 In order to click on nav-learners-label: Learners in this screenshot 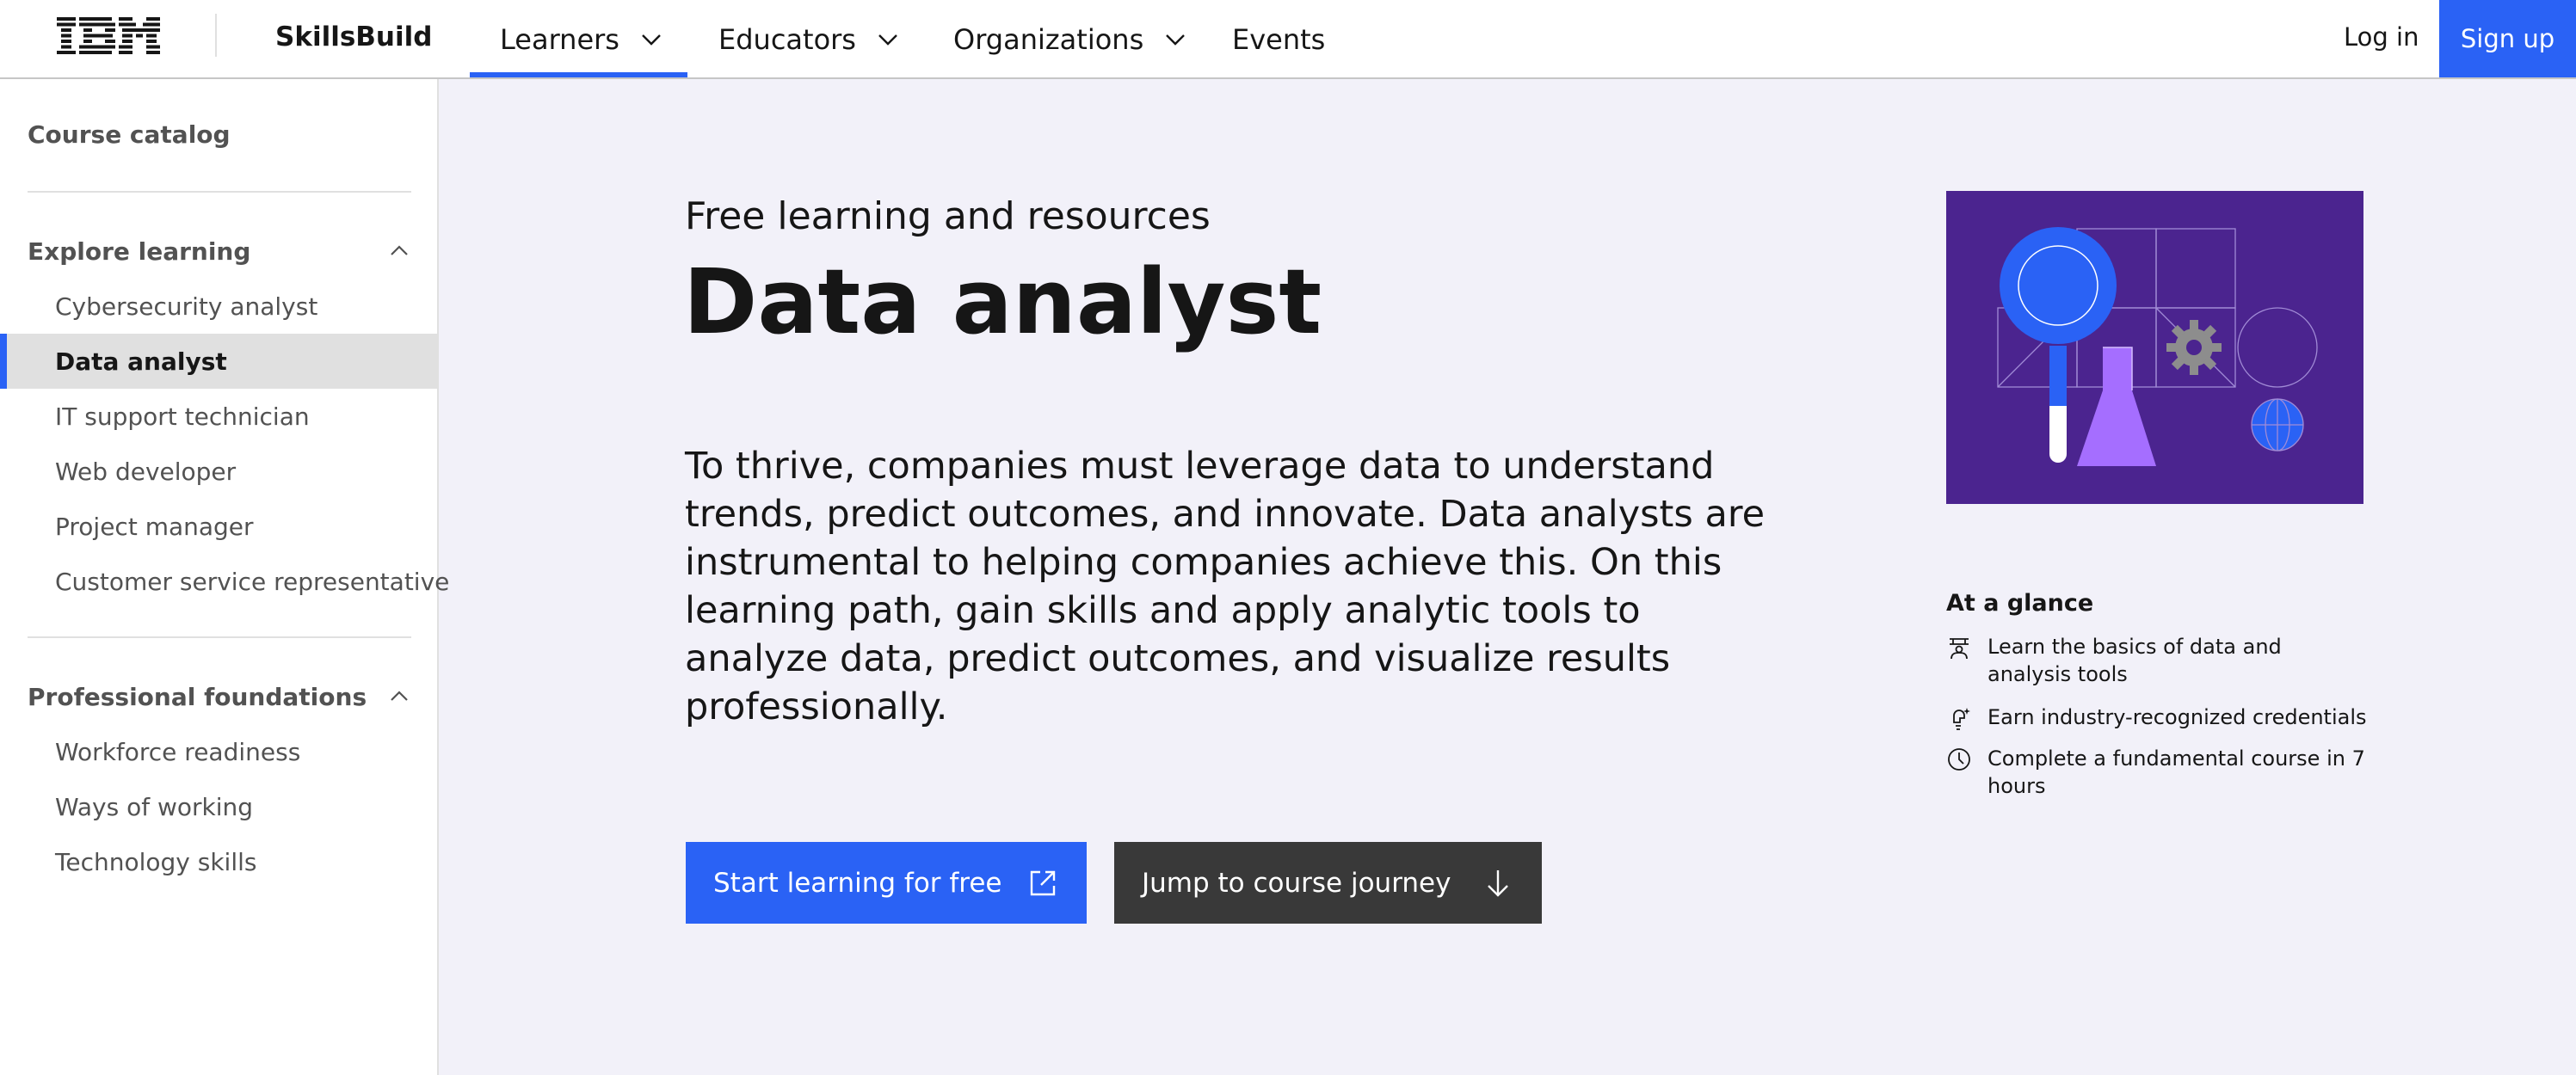, I will do `click(560, 39)`.